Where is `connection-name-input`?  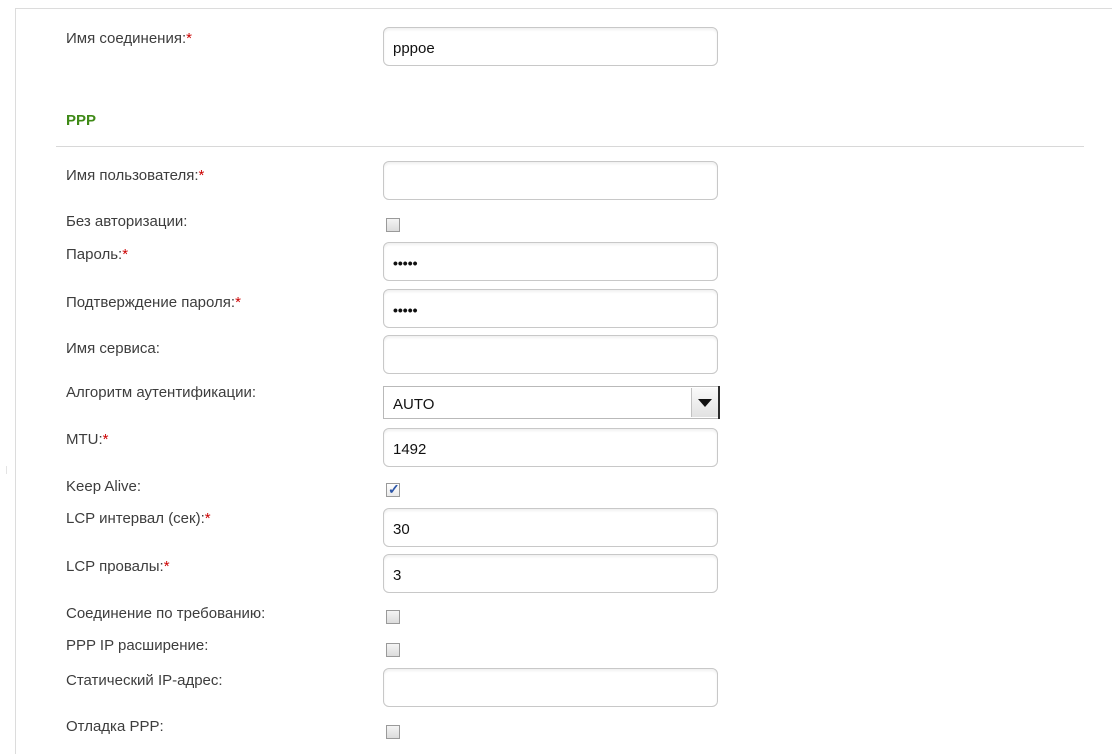
connection-name-input is located at coordinates (550, 46).